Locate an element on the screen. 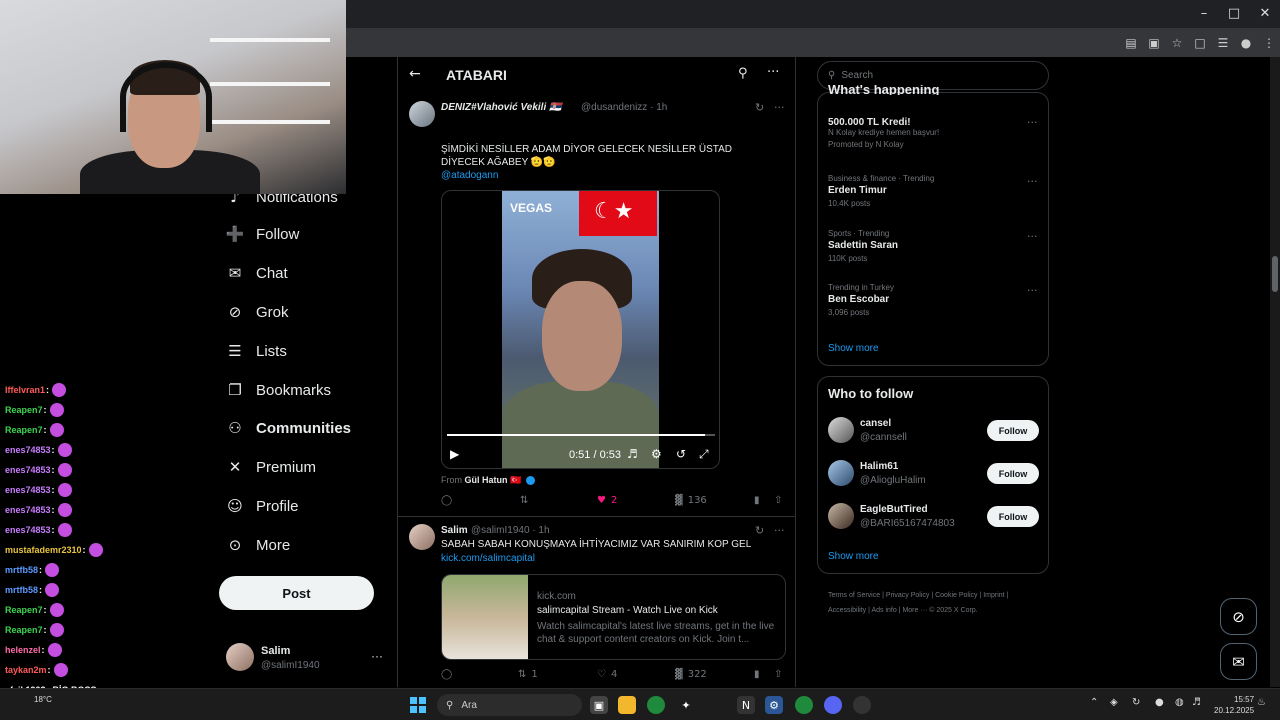 The width and height of the screenshot is (1280, 720). share-button: ⇧ is located at coordinates (778, 500).